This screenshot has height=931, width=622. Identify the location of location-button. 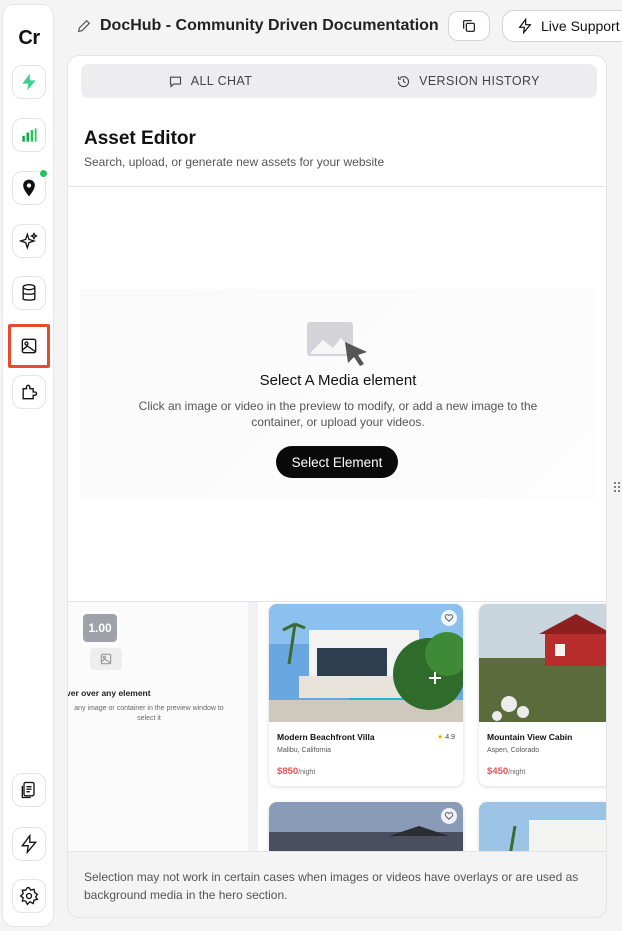
(30, 187).